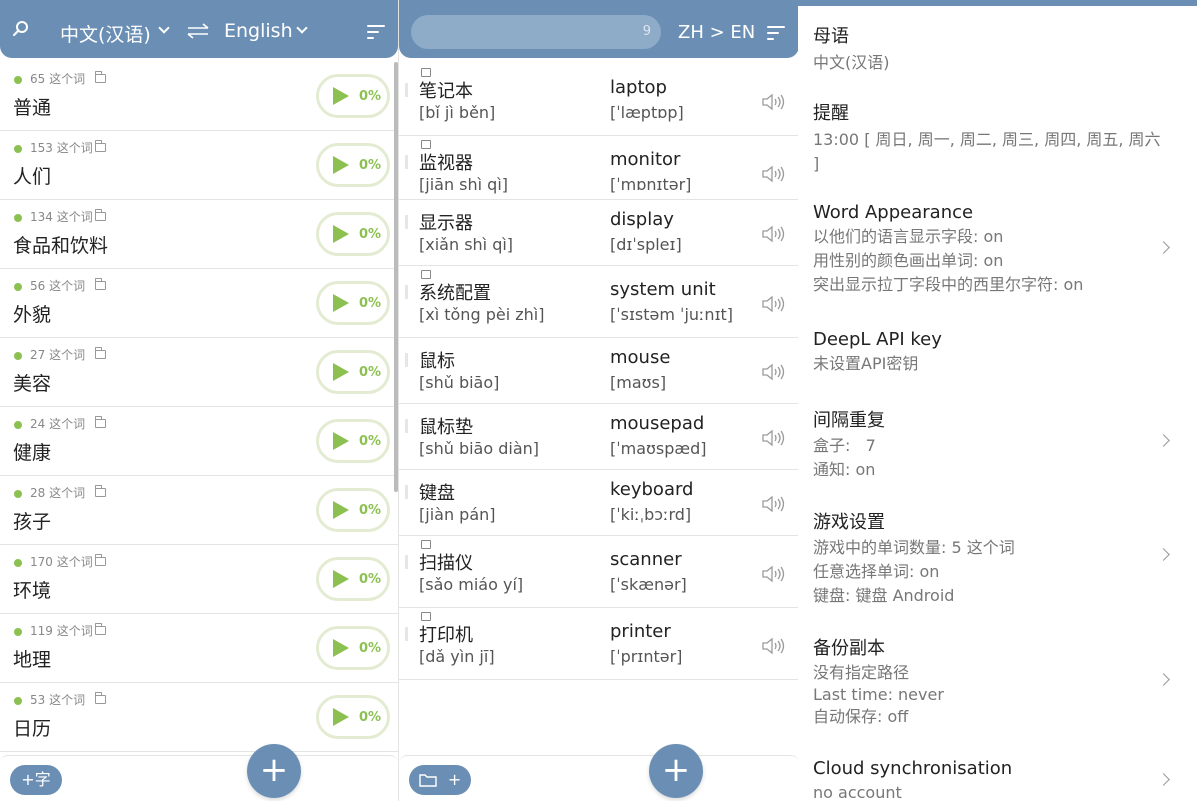 This screenshot has height=801, width=1197. I want to click on word-english: laptop, so click(638, 87).